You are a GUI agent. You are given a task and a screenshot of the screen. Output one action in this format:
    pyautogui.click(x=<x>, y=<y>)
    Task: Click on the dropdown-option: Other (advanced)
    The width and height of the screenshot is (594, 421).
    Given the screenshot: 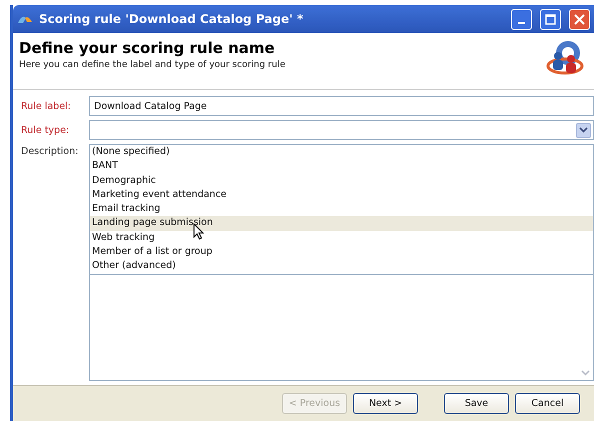 What is the action you would take?
    pyautogui.click(x=341, y=266)
    